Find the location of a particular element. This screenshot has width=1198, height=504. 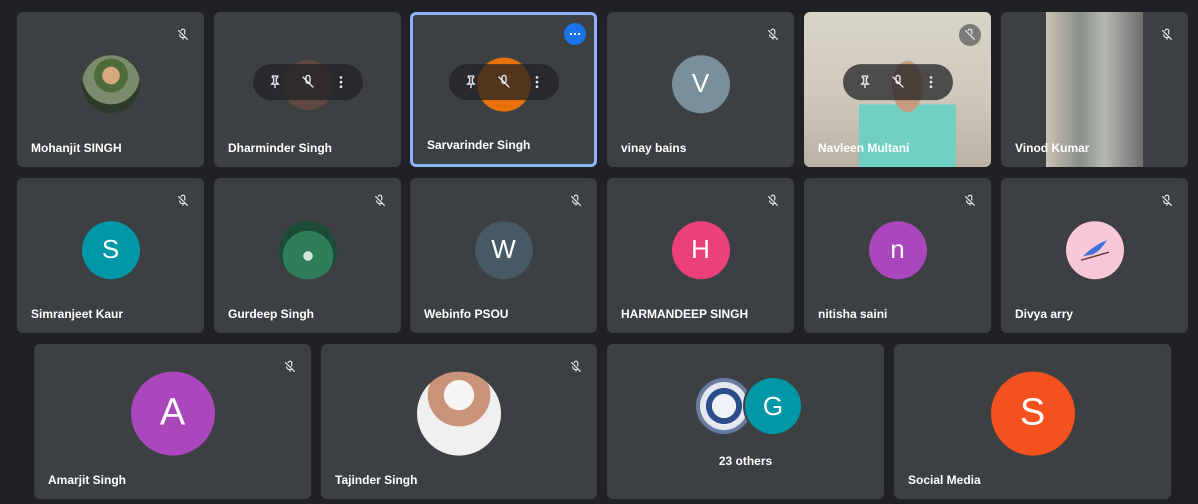

participant-tile-navleen: Navleen Multani is located at coordinates (897, 89).